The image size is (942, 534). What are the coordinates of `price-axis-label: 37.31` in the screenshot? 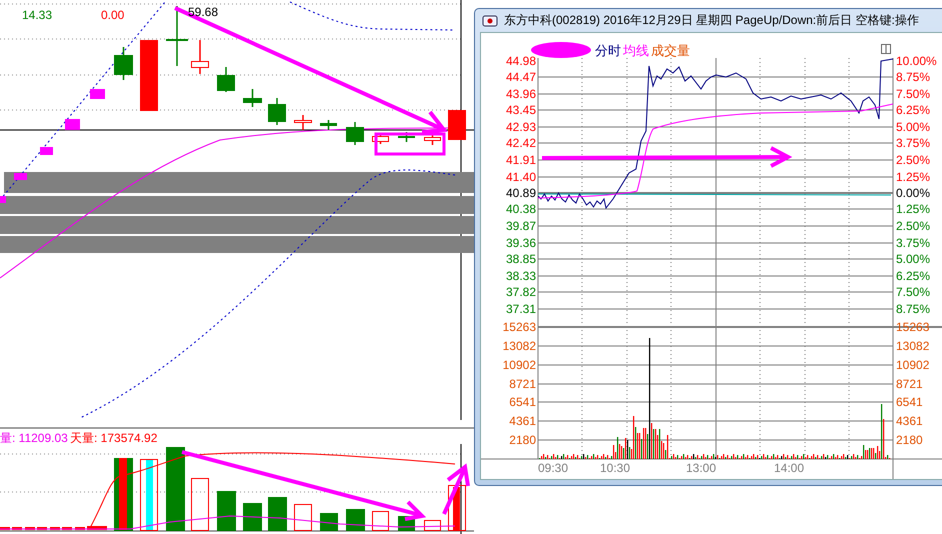 It's located at (521, 309).